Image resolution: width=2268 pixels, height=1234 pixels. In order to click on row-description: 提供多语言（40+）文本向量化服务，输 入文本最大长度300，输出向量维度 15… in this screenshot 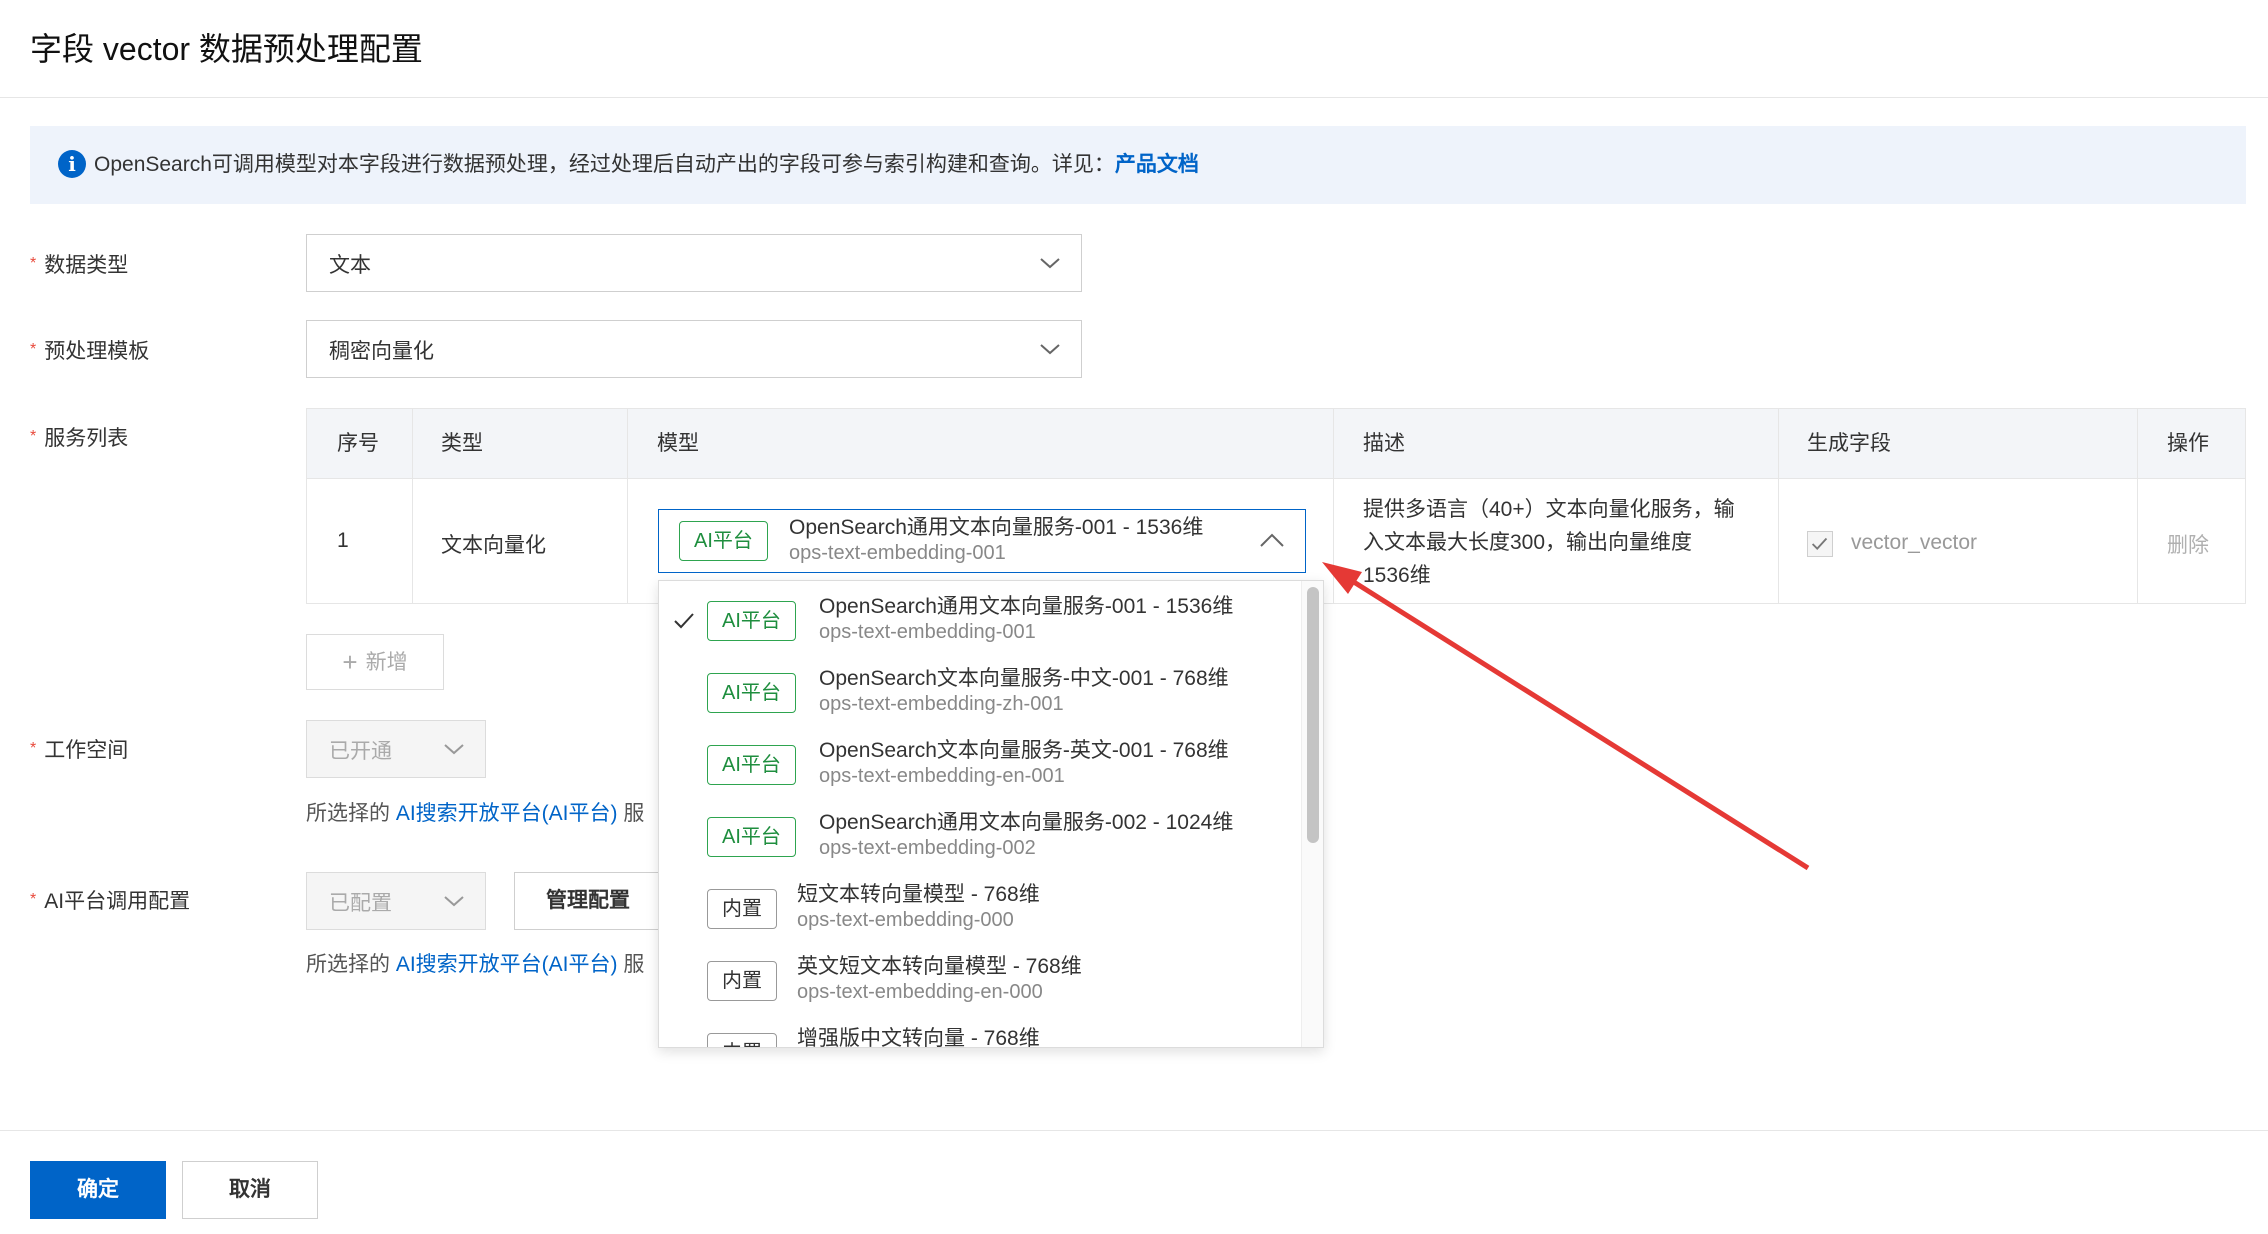, I will do `click(1549, 542)`.